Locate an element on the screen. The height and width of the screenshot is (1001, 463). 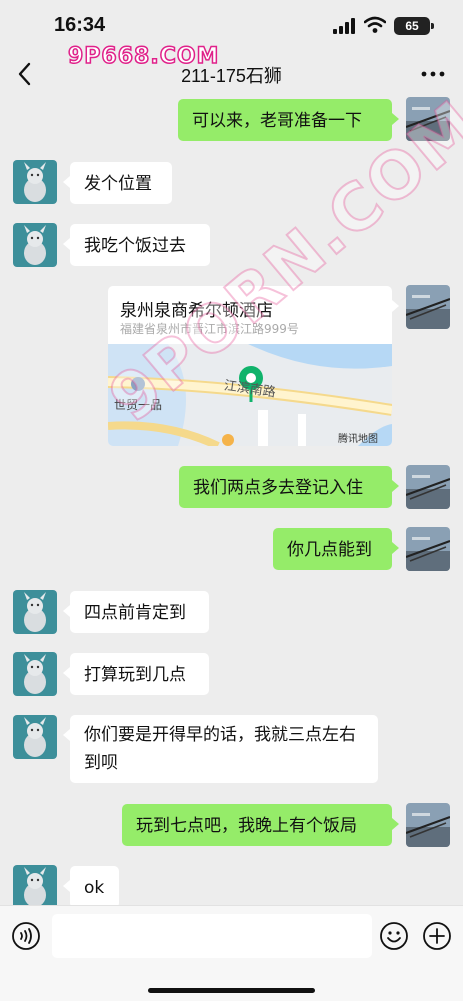
home-indicator is located at coordinates (231, 990).